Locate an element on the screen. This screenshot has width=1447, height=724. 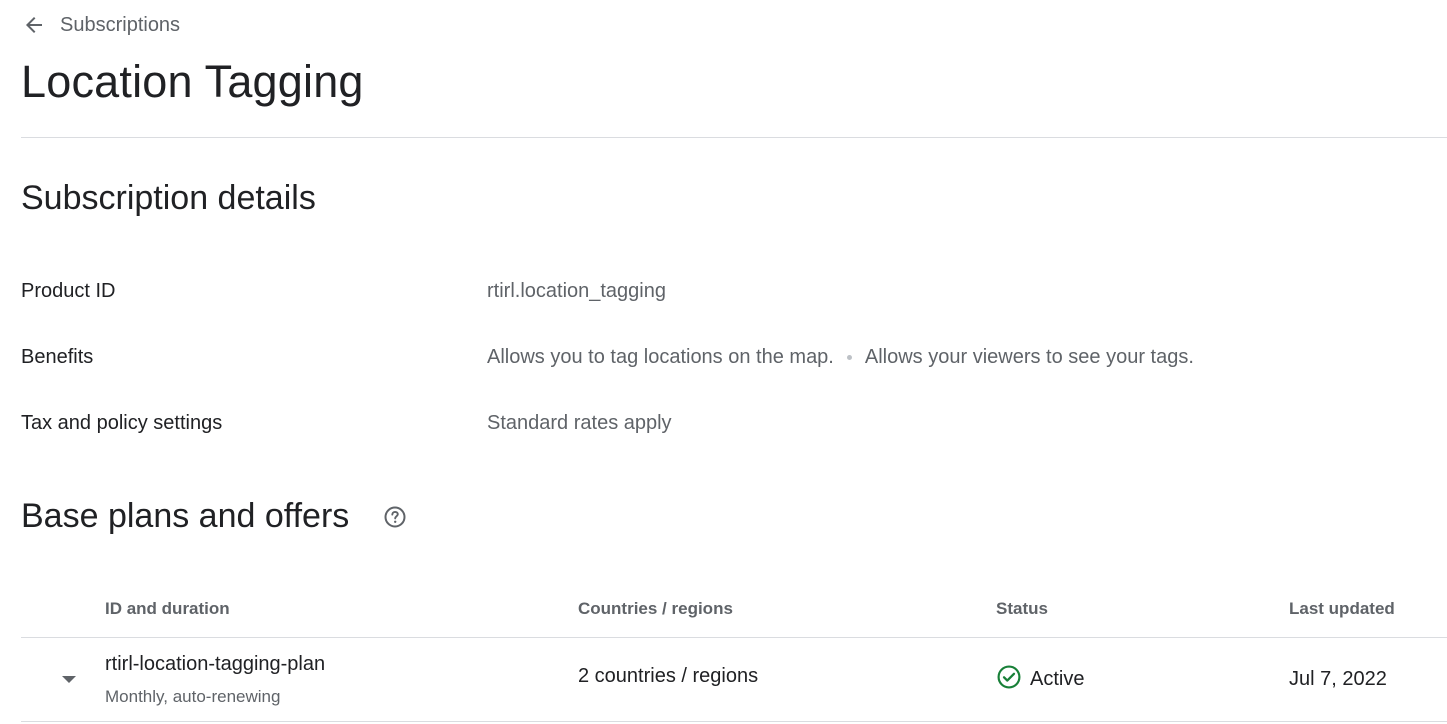
back-link-label: Subscriptions is located at coordinates (120, 24).